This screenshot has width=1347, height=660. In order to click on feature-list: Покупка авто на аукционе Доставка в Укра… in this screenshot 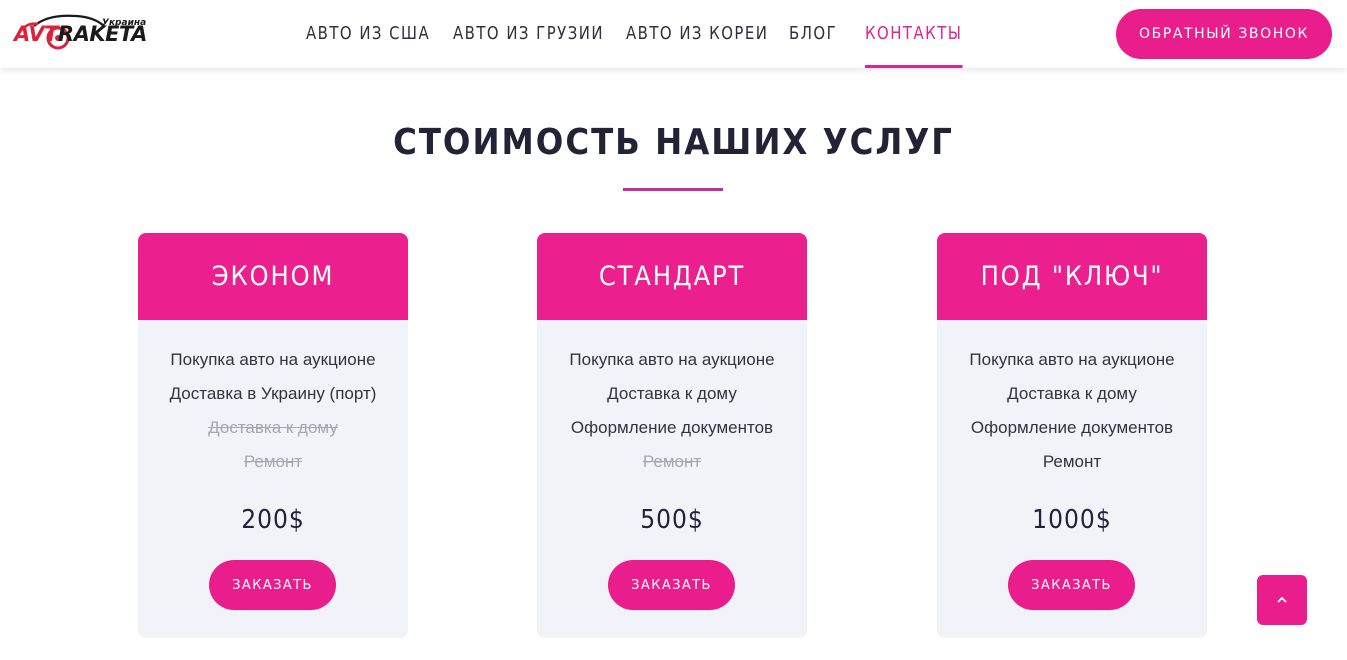, I will do `click(273, 417)`.